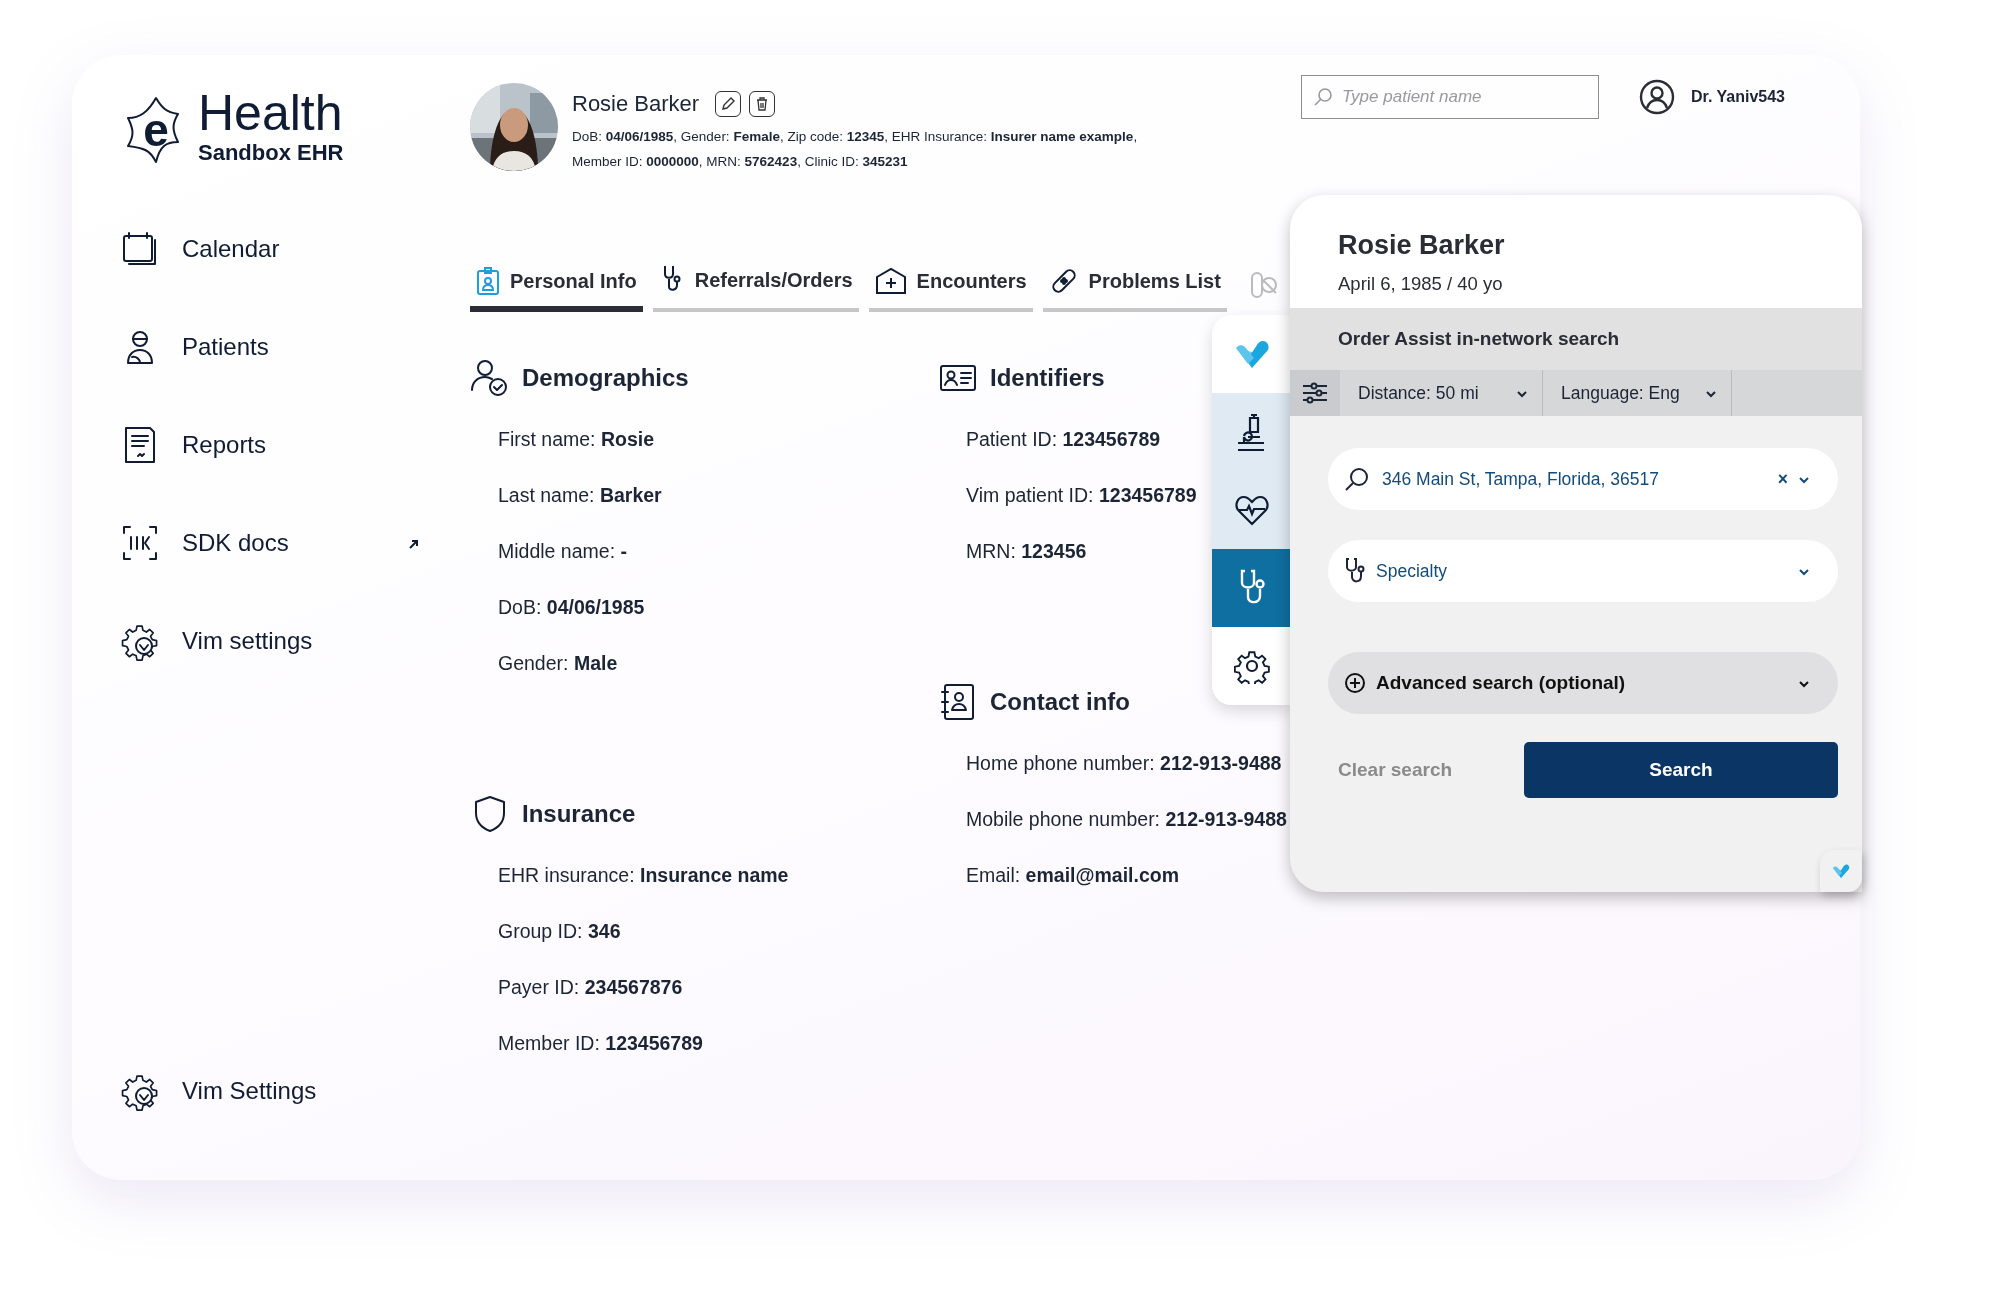 The width and height of the screenshot is (2000, 1294). What do you see at coordinates (1738, 97) in the screenshot?
I see `user-name: Dr. Yaniv543` at bounding box center [1738, 97].